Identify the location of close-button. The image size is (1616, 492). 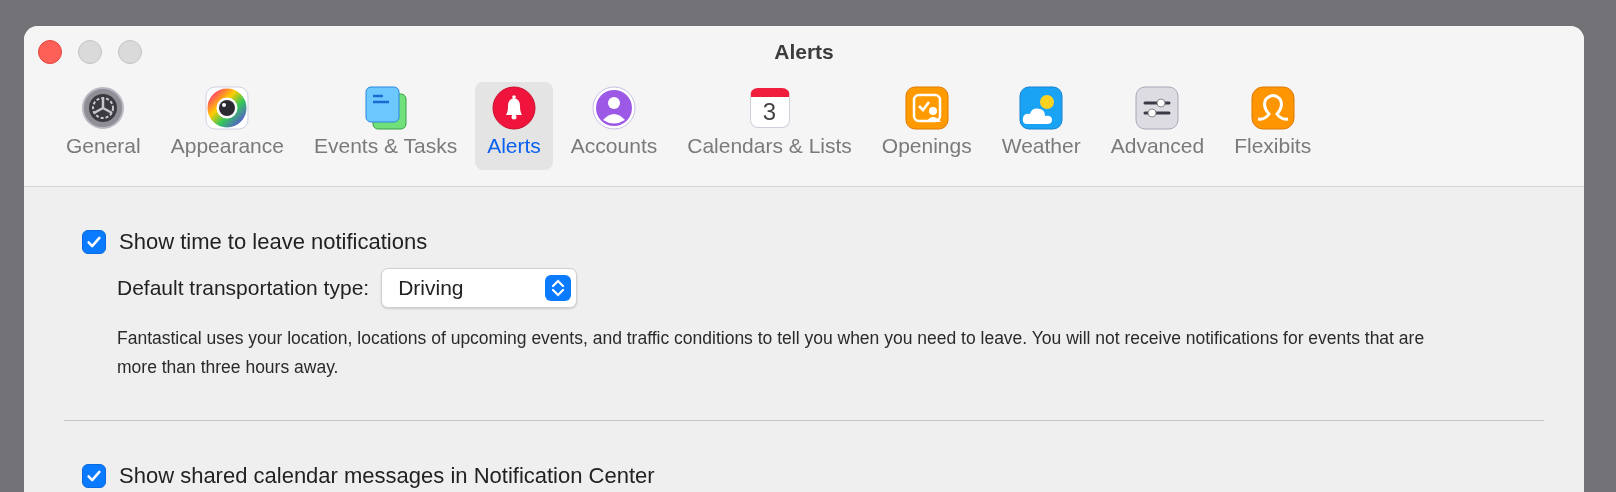
(50, 52).